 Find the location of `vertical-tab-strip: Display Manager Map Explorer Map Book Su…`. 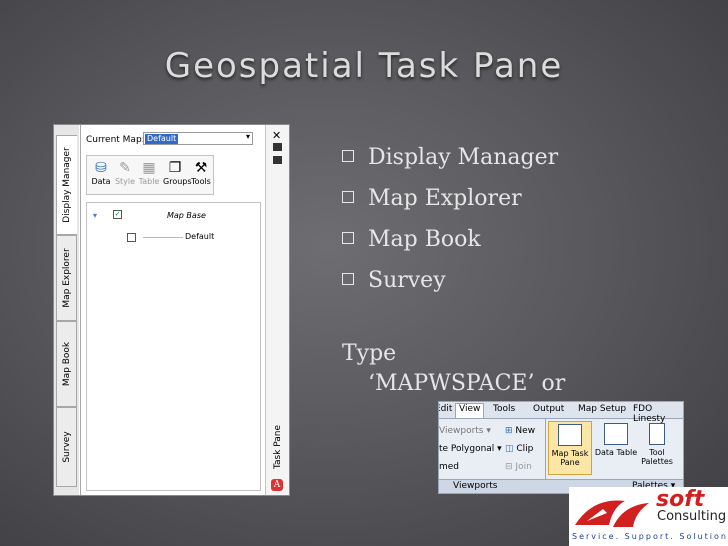

vertical-tab-strip: Display Manager Map Explorer Map Book Su… is located at coordinates (66, 310).